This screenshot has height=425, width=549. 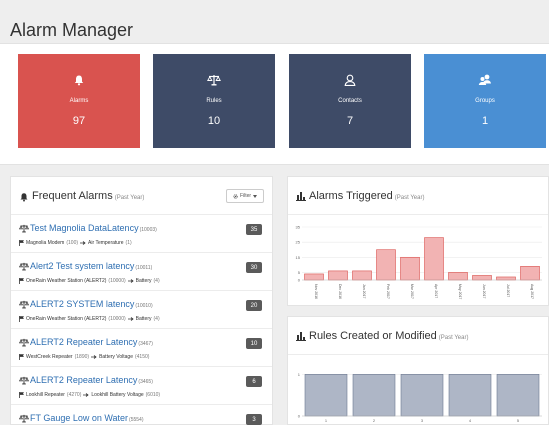 I want to click on list-item: FT Gauge Low on Water(5554) 3, so click(x=141, y=415).